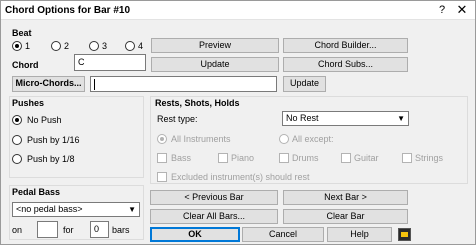  I want to click on rest-type-select: No Rest ▼, so click(345, 118).